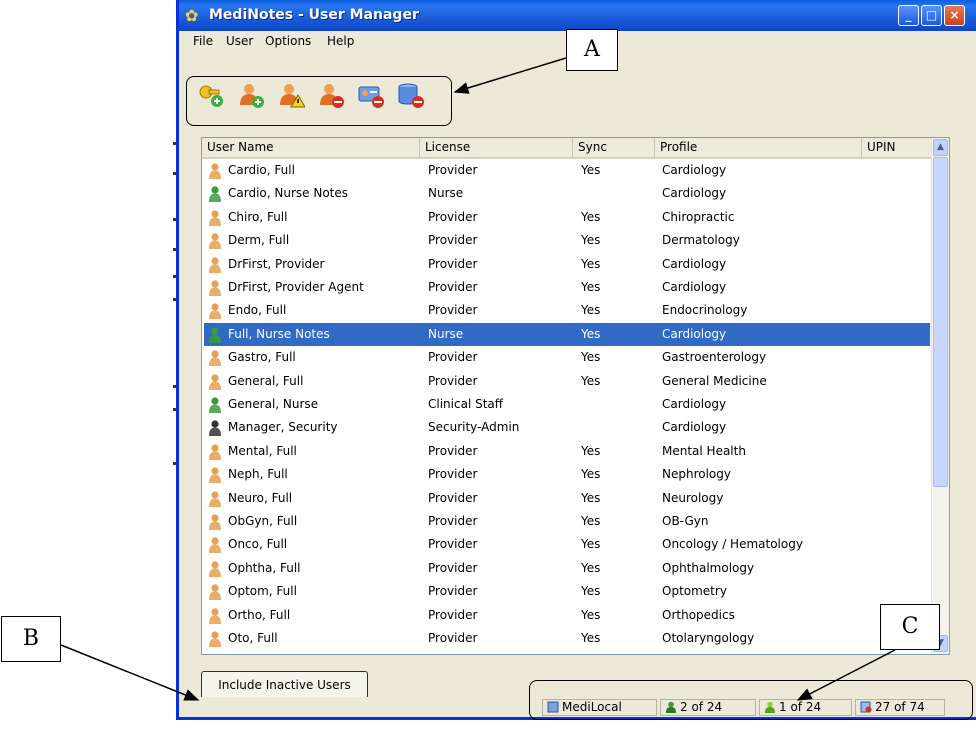  I want to click on cell-license: Nurse, so click(446, 193).